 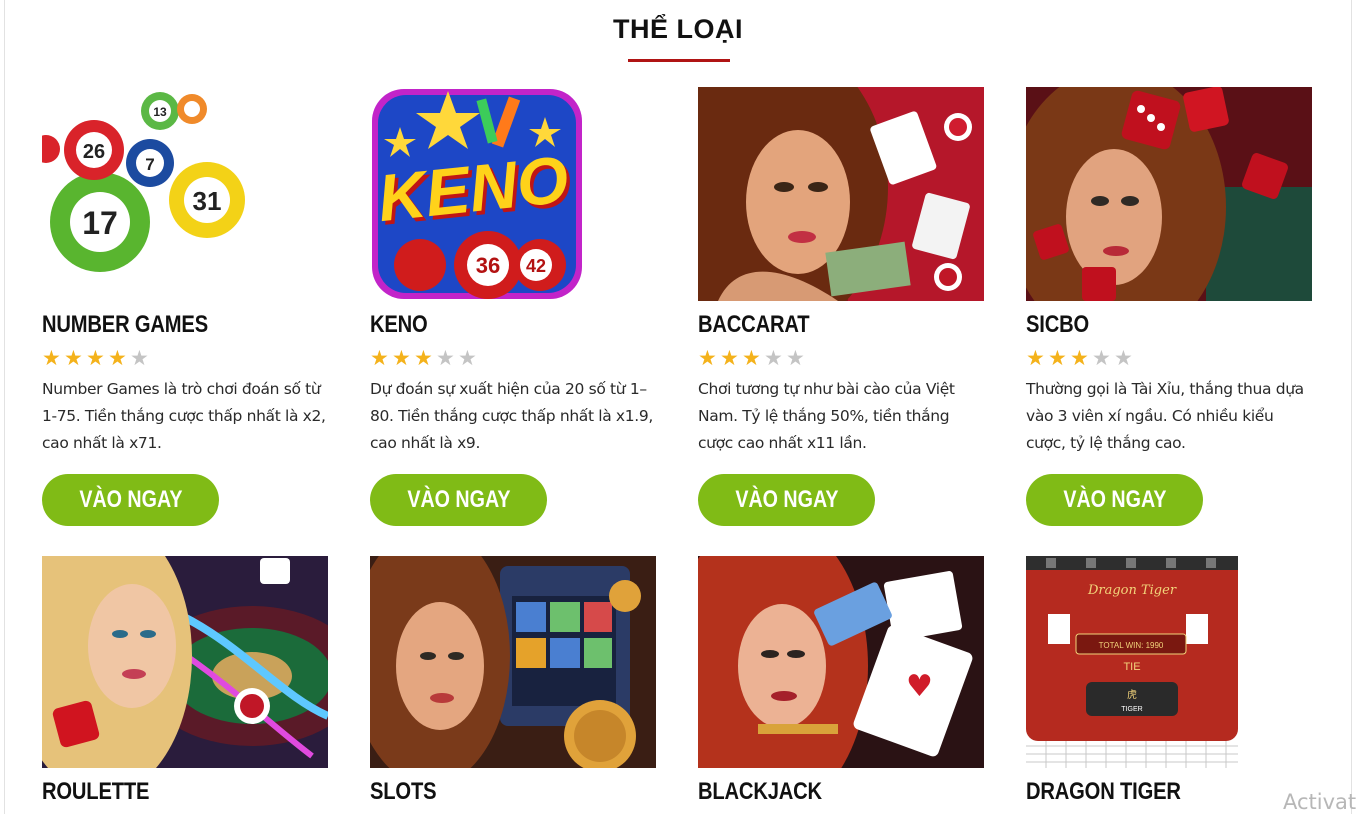 I want to click on game-title: NUMBER GAMES, so click(x=125, y=324).